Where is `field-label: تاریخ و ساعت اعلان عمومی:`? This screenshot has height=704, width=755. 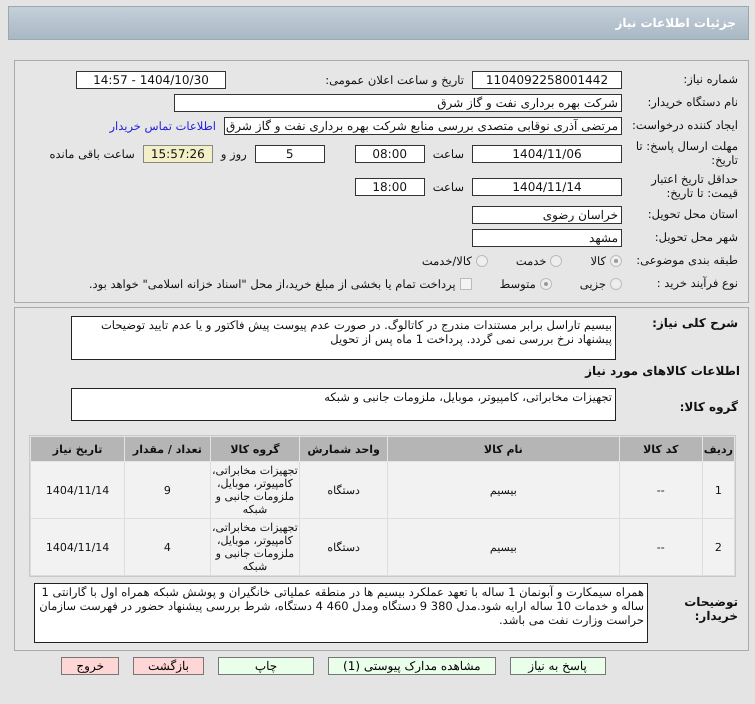 field-label: تاریخ و ساعت اعلان عمومی: is located at coordinates (394, 80).